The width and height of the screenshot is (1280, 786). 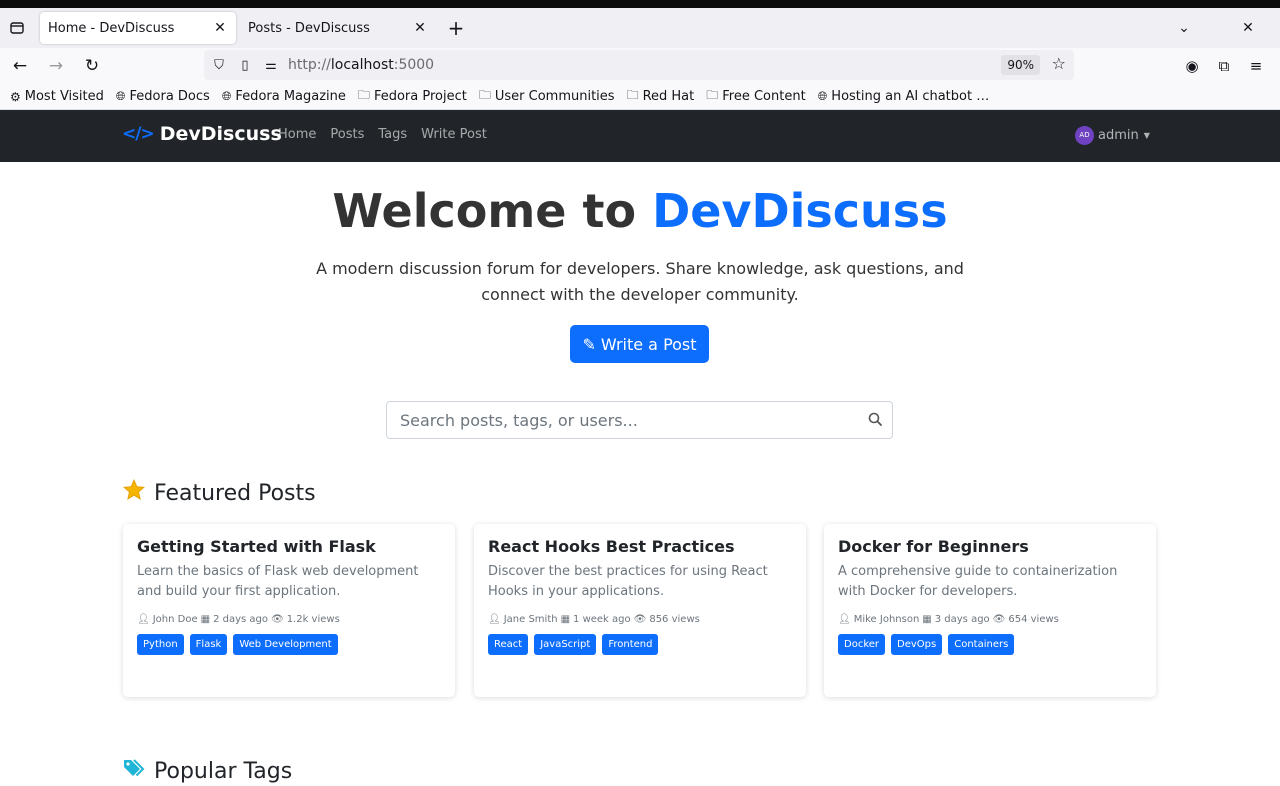 I want to click on hero-title-prefix: Welcome to, so click(x=484, y=211).